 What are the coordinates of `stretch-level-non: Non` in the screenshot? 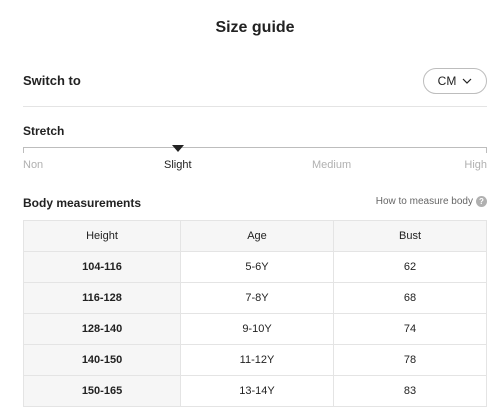 It's located at (33, 165).